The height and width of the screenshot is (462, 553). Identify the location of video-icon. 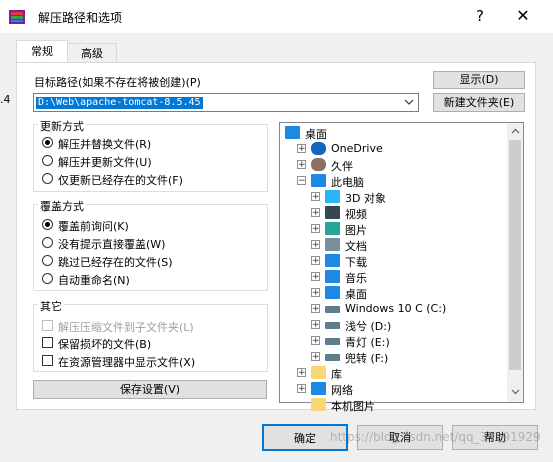
(332, 212).